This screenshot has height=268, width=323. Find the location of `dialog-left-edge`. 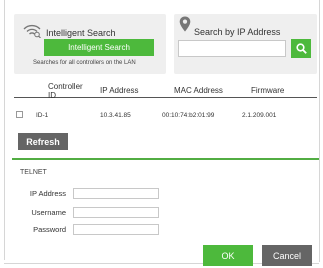

dialog-left-edge is located at coordinates (4, 130).